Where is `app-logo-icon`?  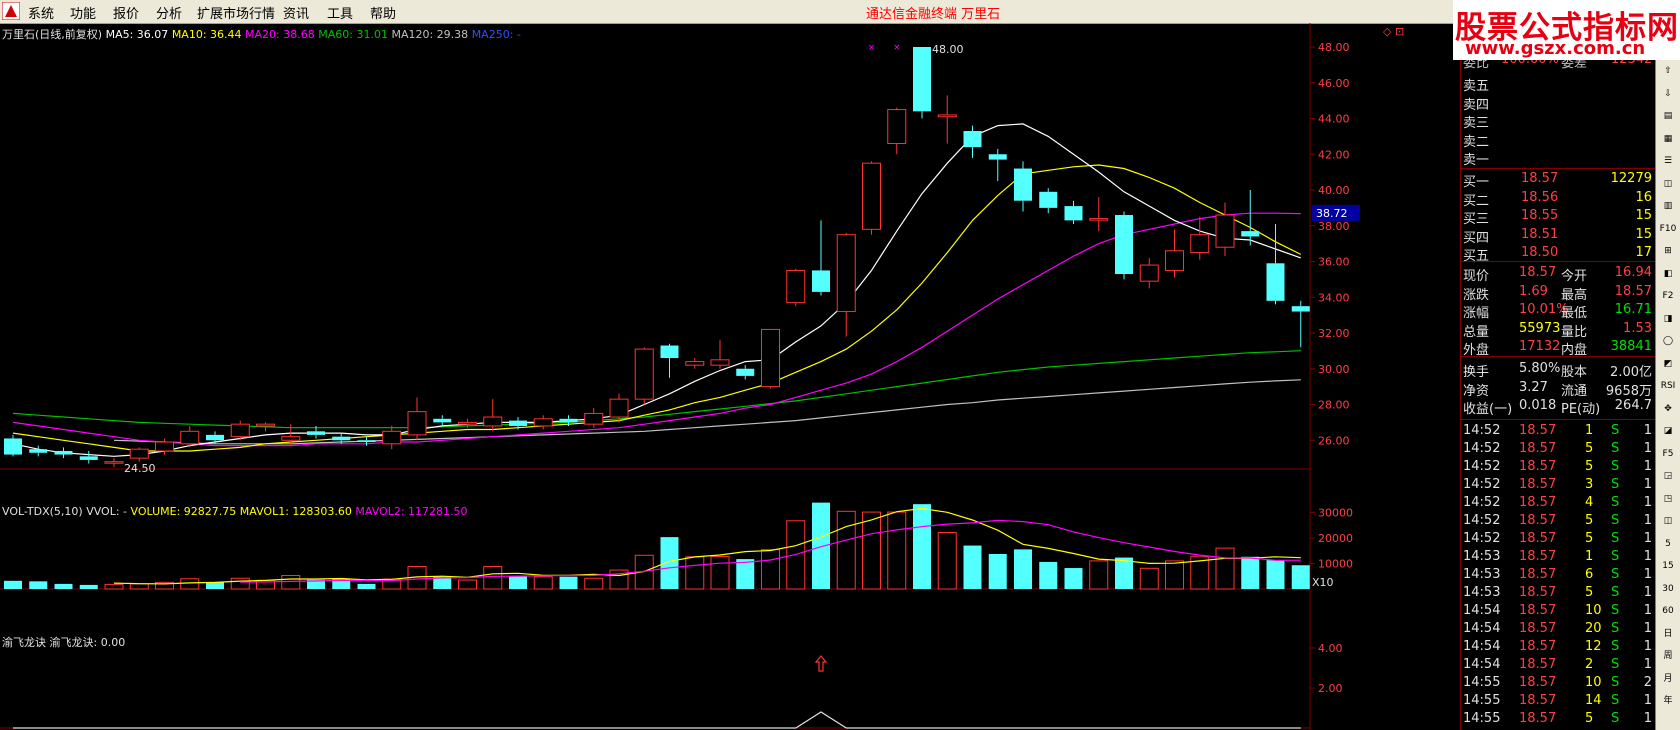 app-logo-icon is located at coordinates (11, 11).